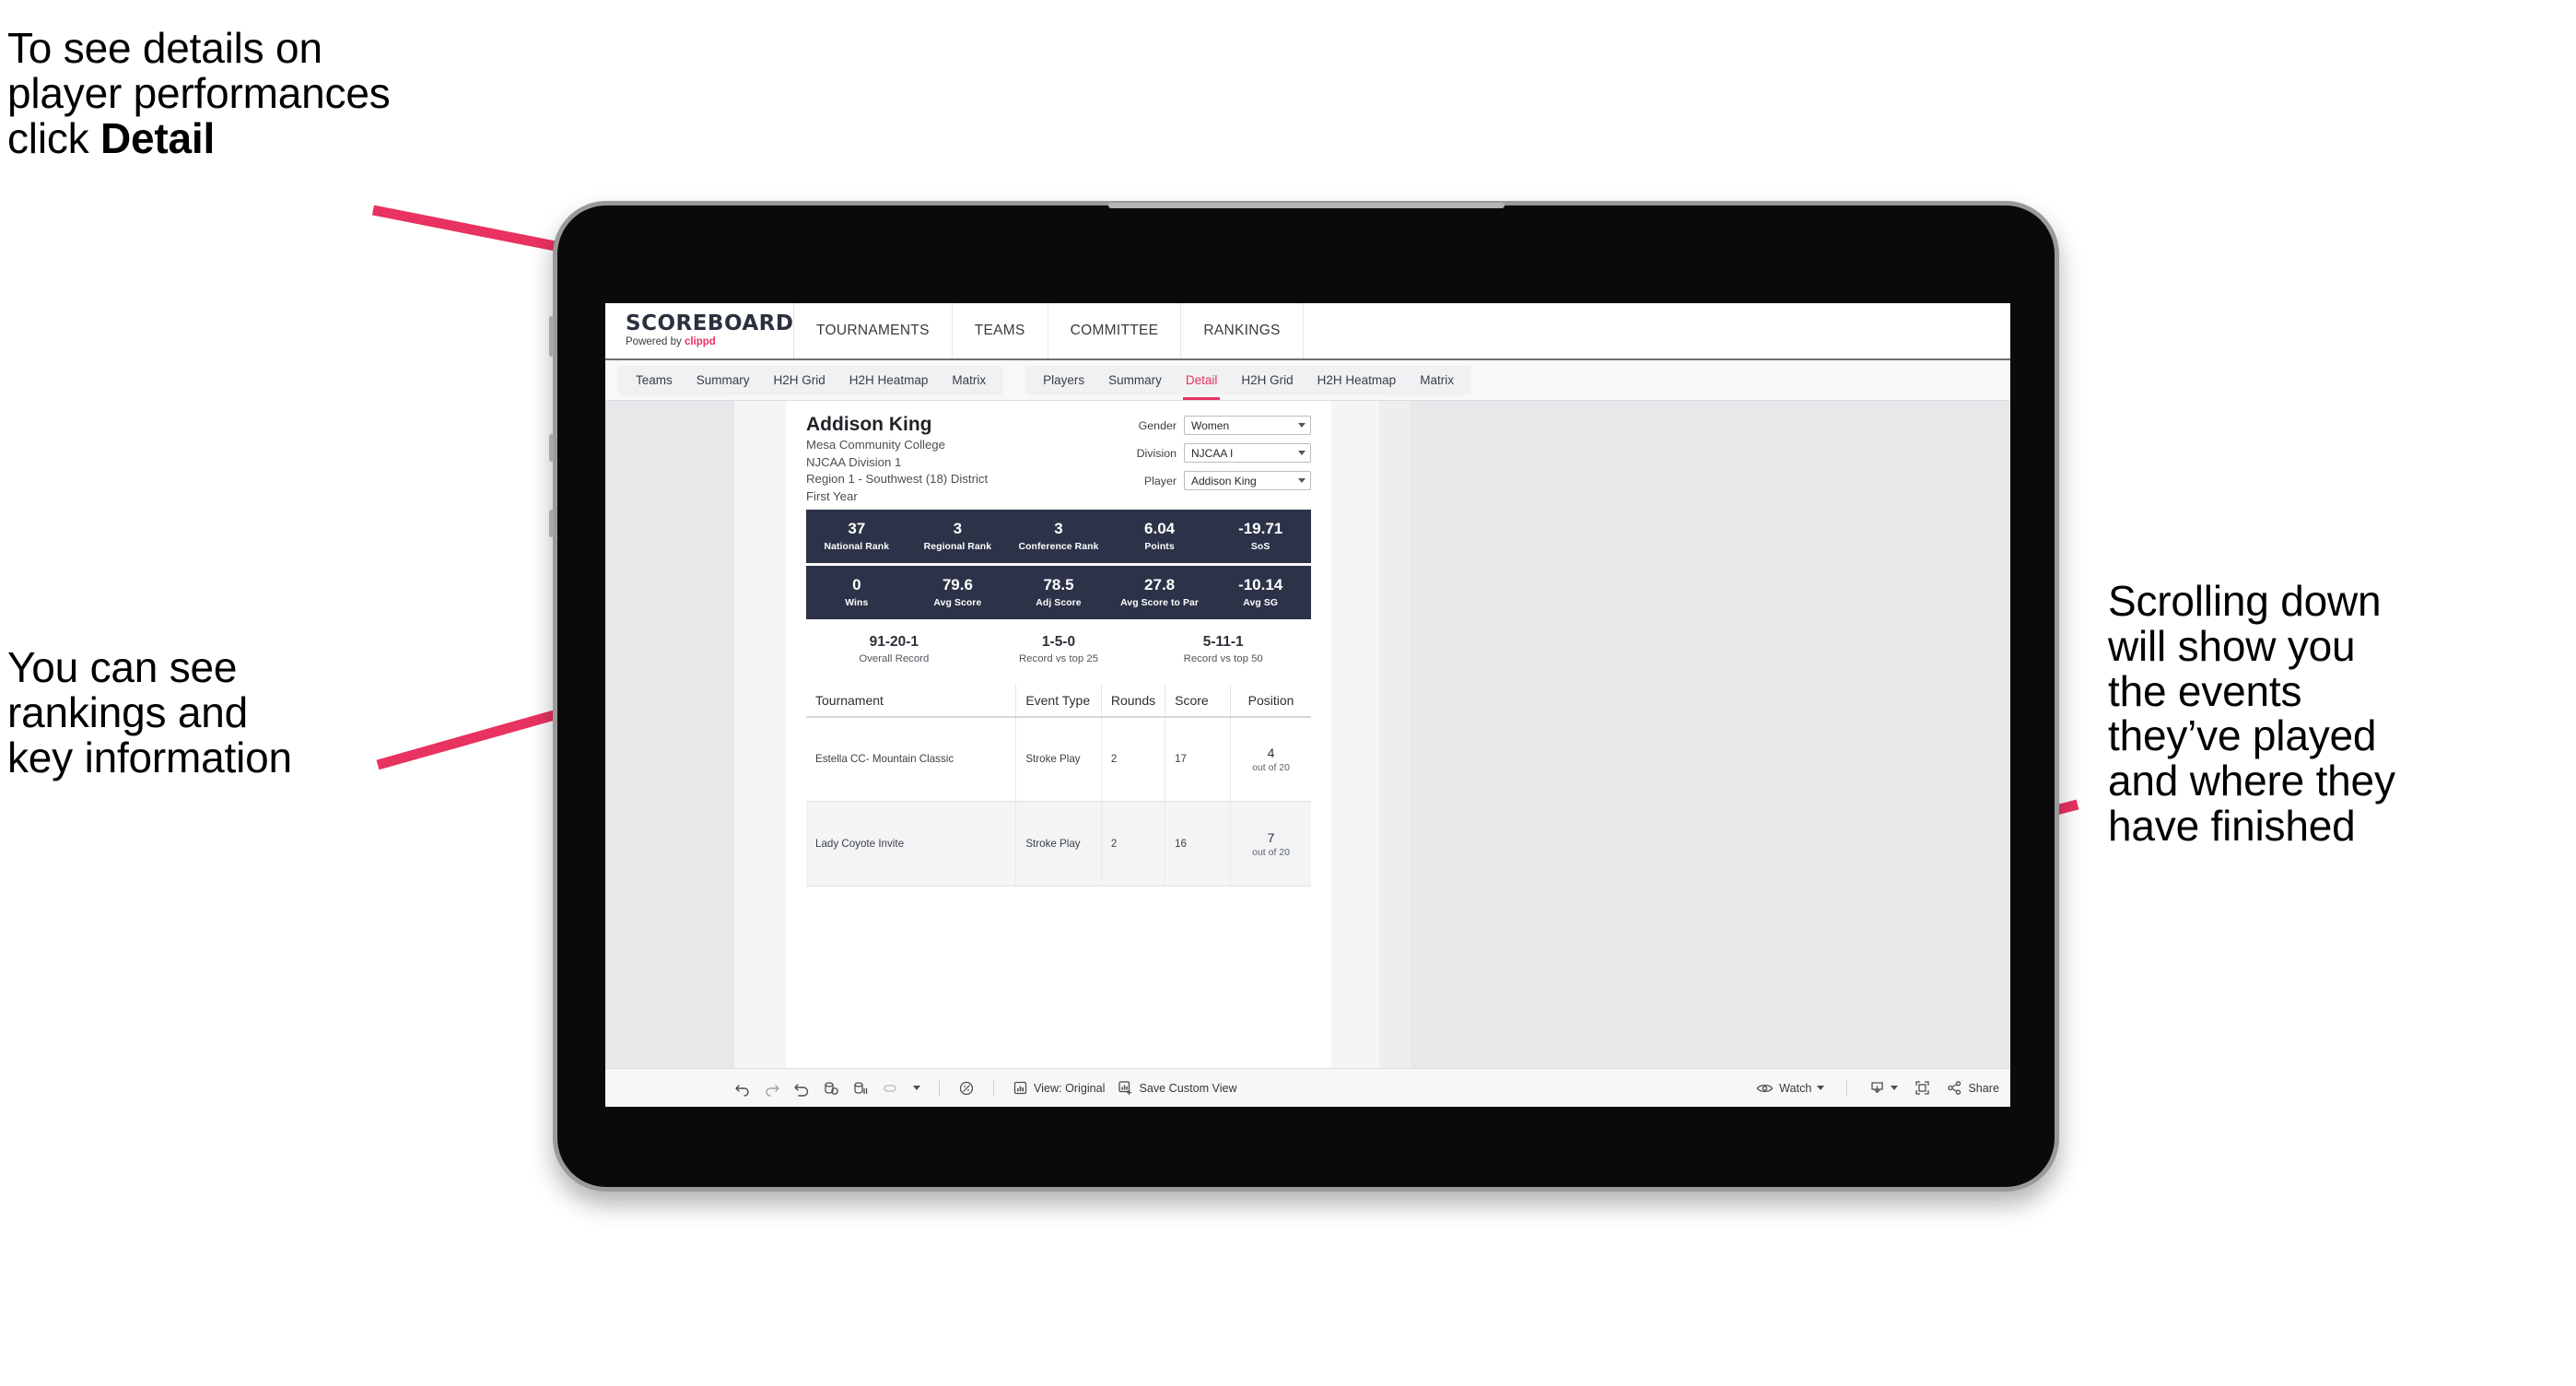  I want to click on fullscreen-icon, so click(1922, 1088).